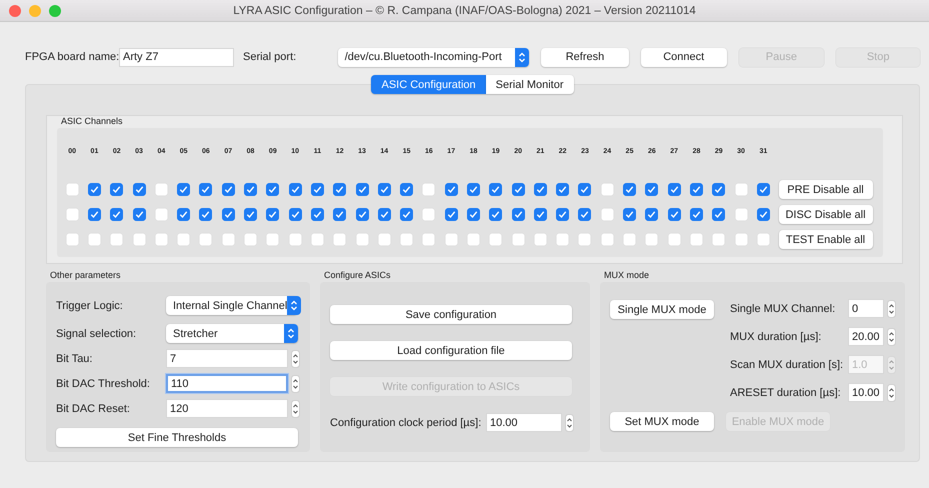 The image size is (929, 488). I want to click on config-button: Load configuration file, so click(451, 350).